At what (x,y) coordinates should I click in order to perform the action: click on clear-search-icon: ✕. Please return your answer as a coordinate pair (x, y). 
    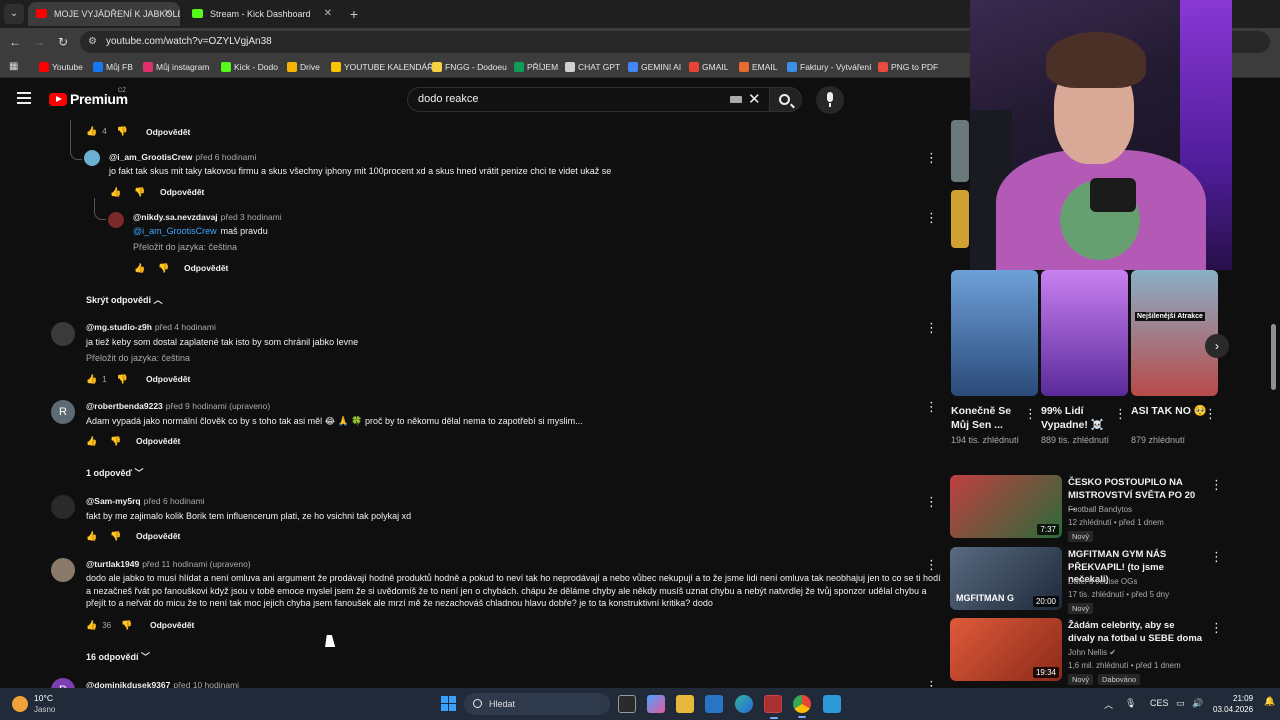
    Looking at the image, I should click on (754, 99).